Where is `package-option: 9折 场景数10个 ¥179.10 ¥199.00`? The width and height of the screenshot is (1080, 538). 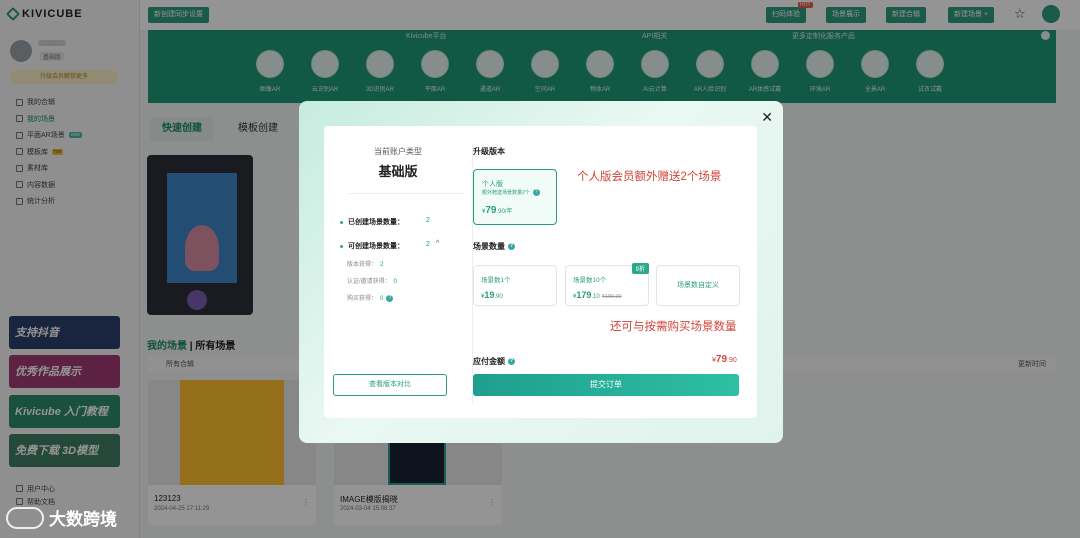 package-option: 9折 场景数10个 ¥179.10 ¥199.00 is located at coordinates (607, 284).